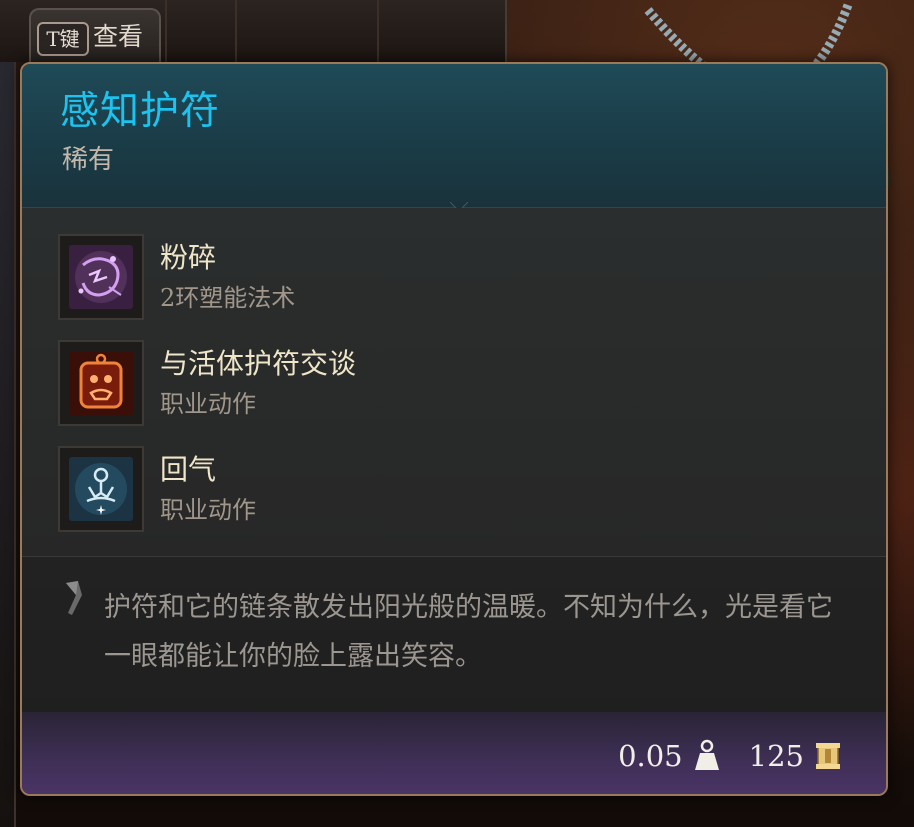 The image size is (914, 827). I want to click on tooltip-footer: 0.05 125, so click(454, 753).